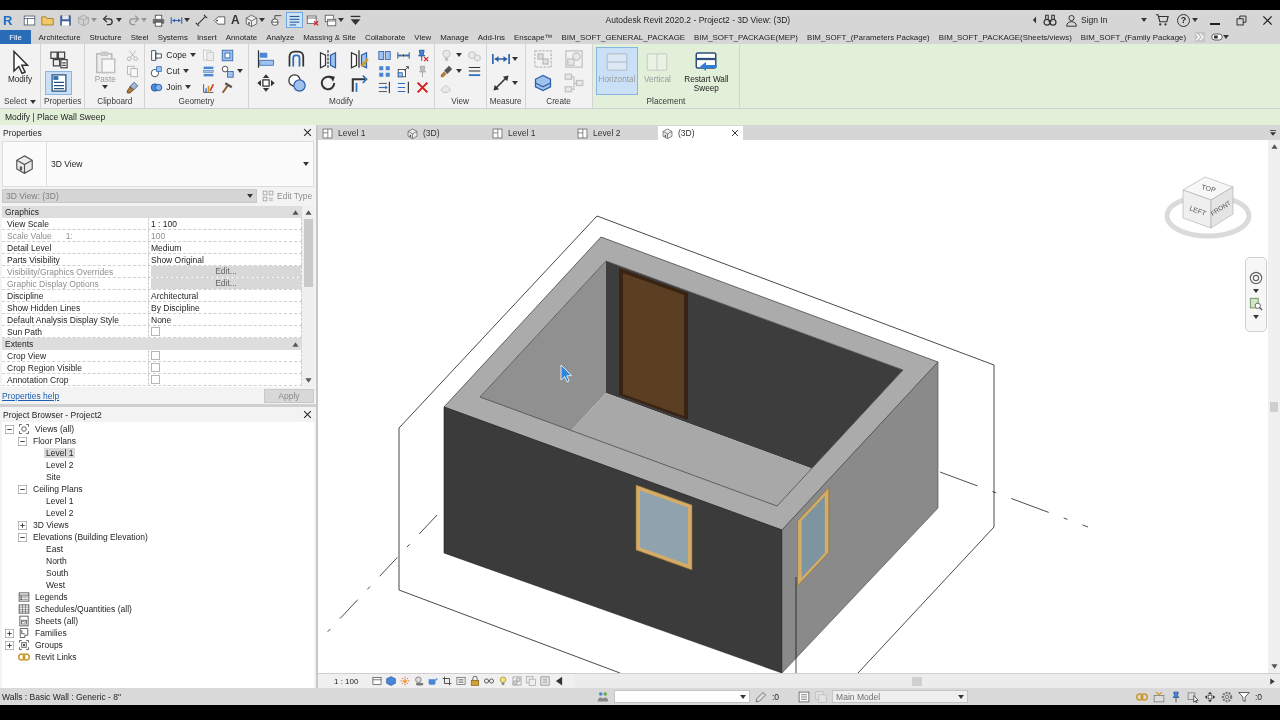 This screenshot has width=1280, height=720. I want to click on tree-item: 3D Views, so click(51, 525).